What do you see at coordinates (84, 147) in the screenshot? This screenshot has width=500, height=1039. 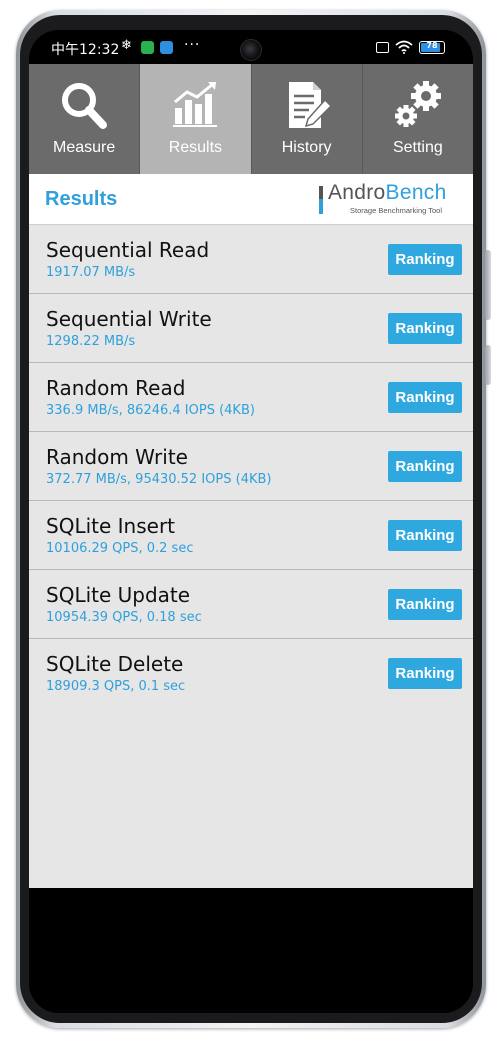 I see `tab-measure-label: Measure` at bounding box center [84, 147].